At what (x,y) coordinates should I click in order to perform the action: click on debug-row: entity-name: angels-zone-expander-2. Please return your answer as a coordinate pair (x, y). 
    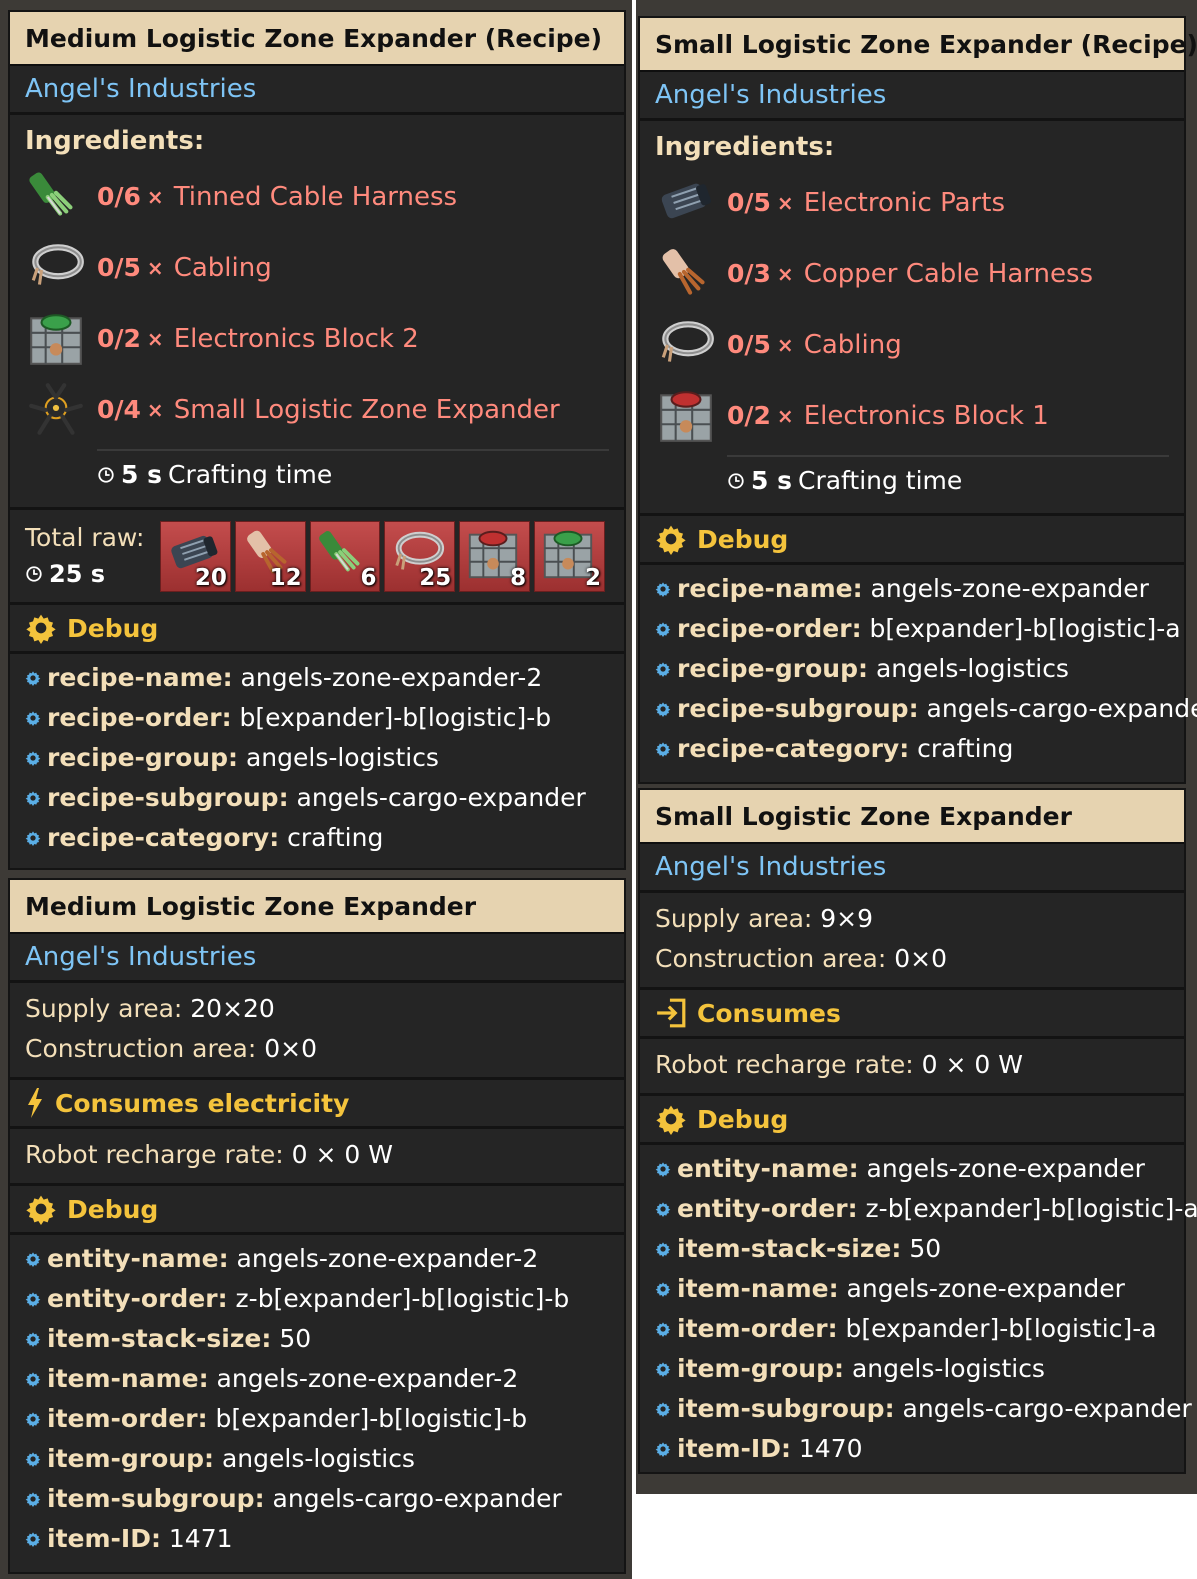
    Looking at the image, I should click on (317, 1259).